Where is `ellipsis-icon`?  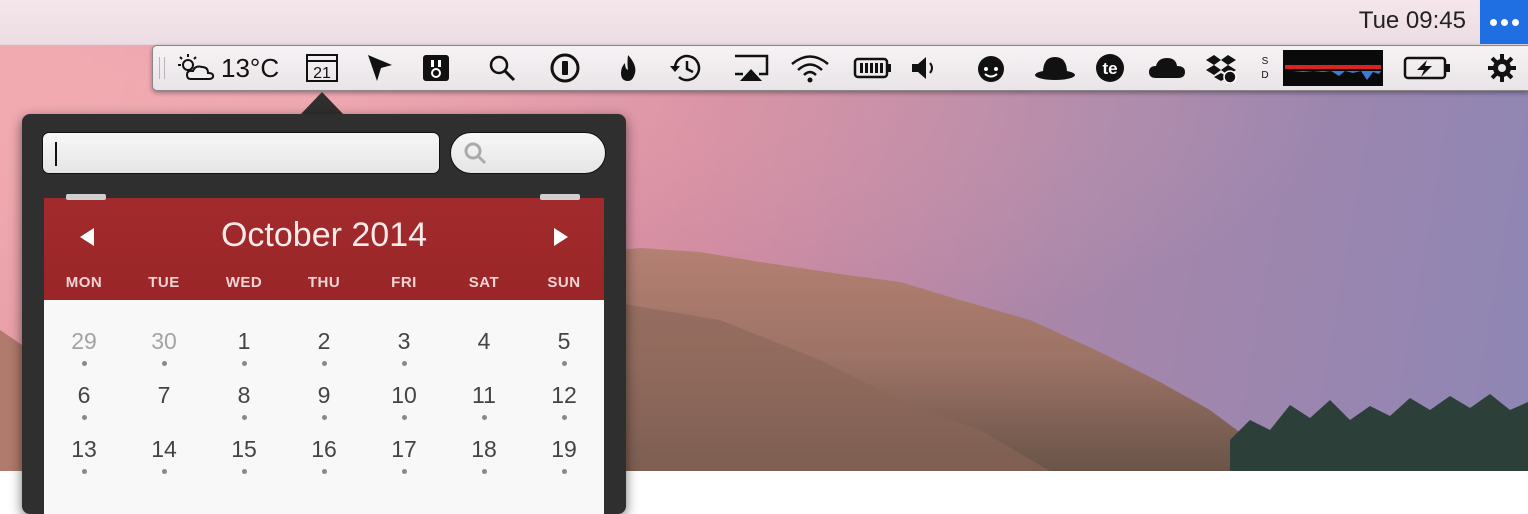
ellipsis-icon is located at coordinates (1504, 22).